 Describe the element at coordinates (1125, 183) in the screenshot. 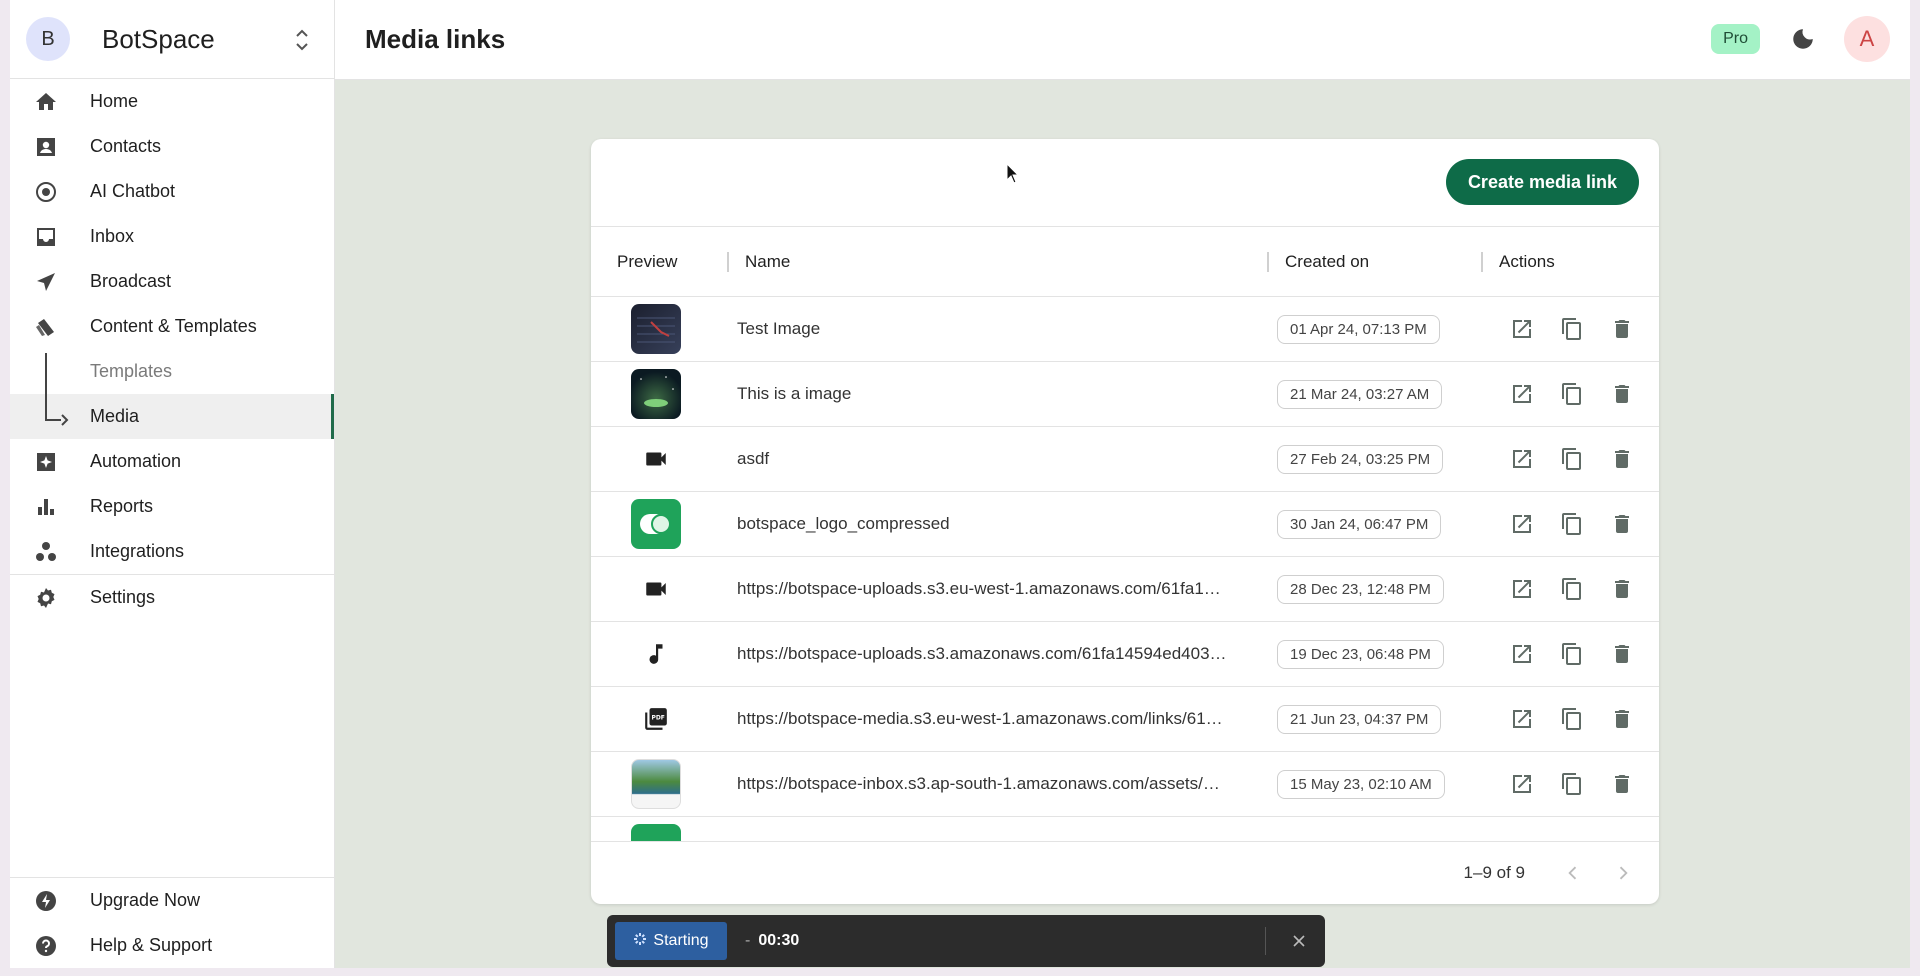

I see `card-toolbar: Create media link` at that location.